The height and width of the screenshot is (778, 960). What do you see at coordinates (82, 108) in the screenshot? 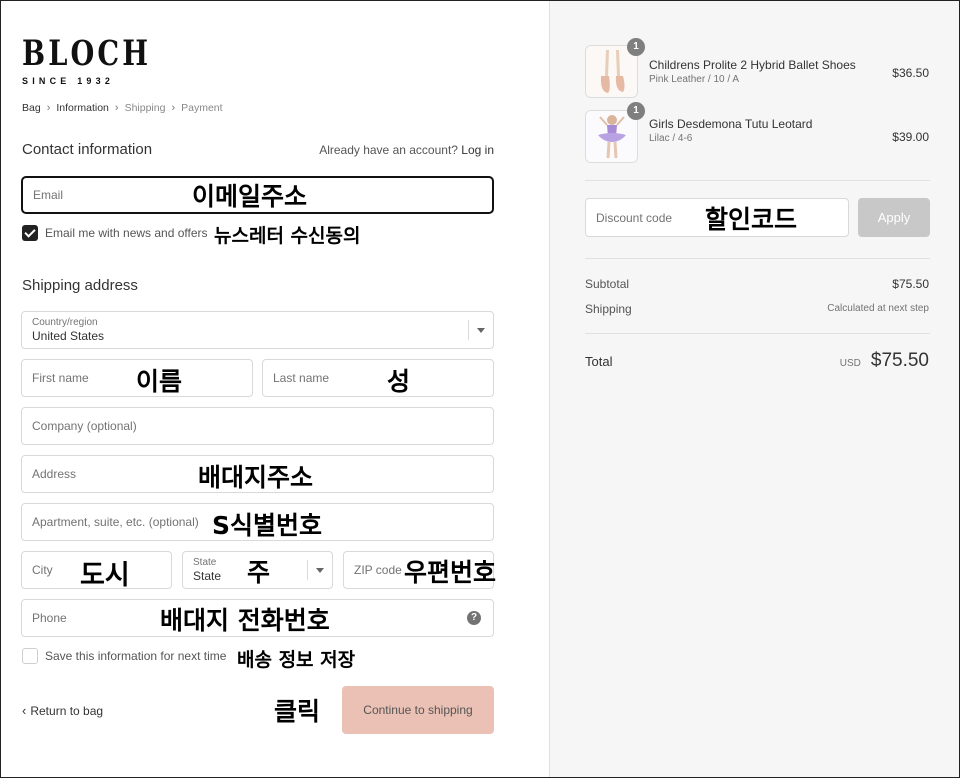
I see `breadcrumb-information: Information` at bounding box center [82, 108].